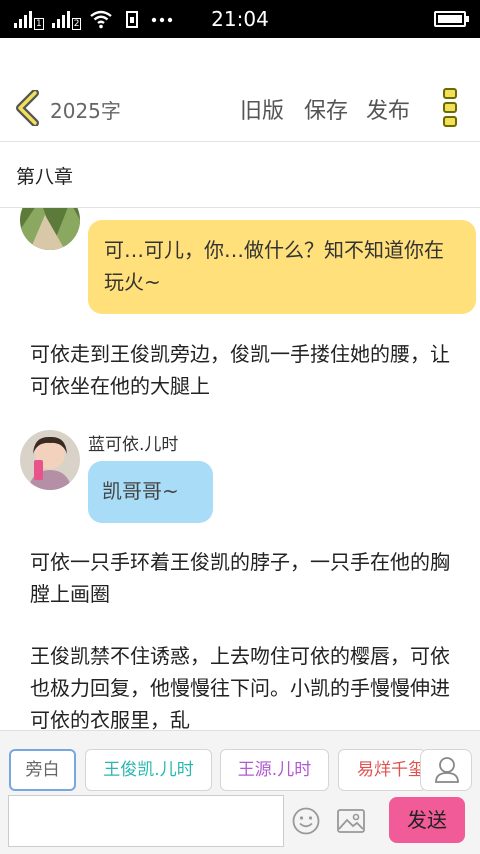 The width and height of the screenshot is (480, 854). Describe the element at coordinates (146, 821) in the screenshot. I see `message-input` at that location.